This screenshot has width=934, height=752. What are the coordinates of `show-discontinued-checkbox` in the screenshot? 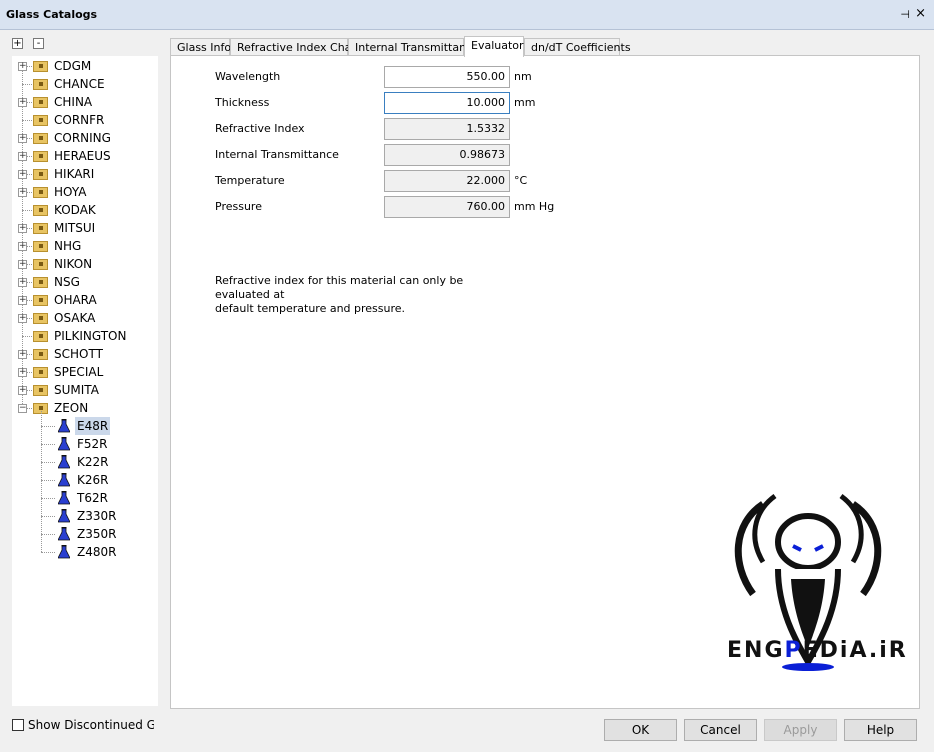 It's located at (18, 725).